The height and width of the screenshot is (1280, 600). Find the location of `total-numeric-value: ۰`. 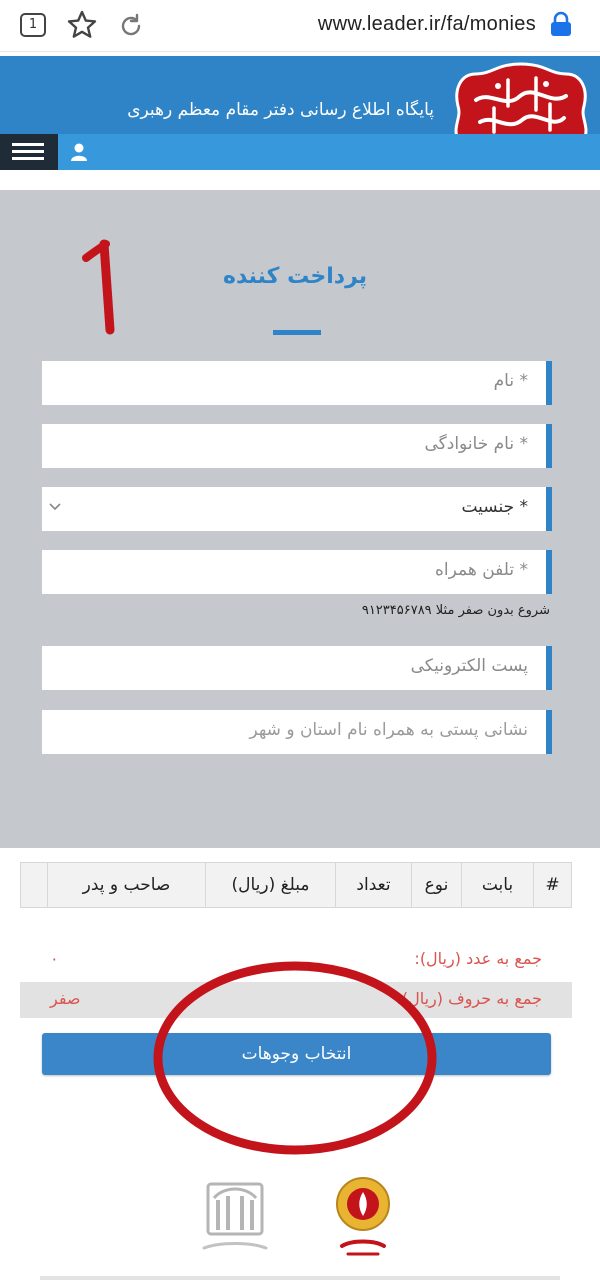

total-numeric-value: ۰ is located at coordinates (54, 958).